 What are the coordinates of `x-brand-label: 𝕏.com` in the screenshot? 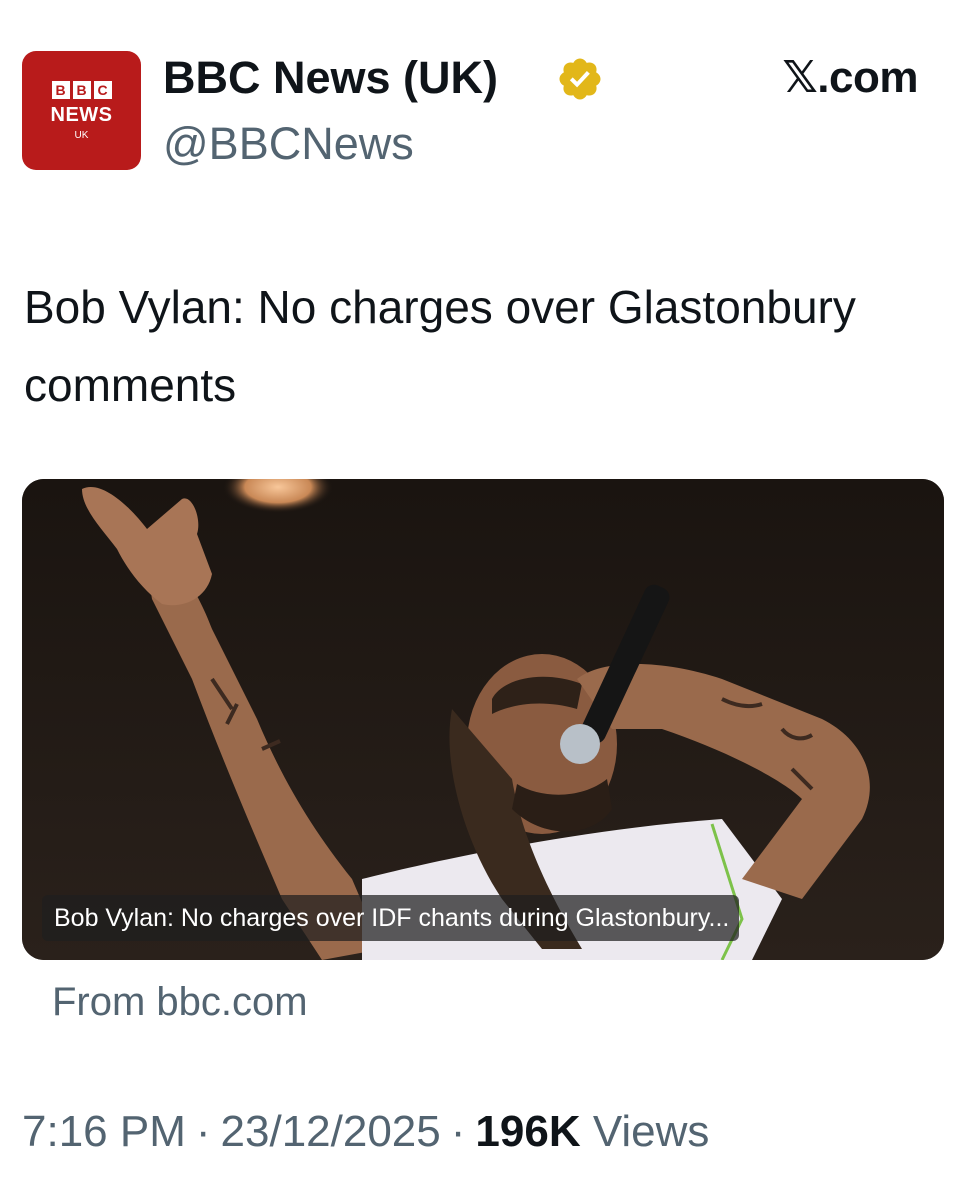 It's located at (850, 77).